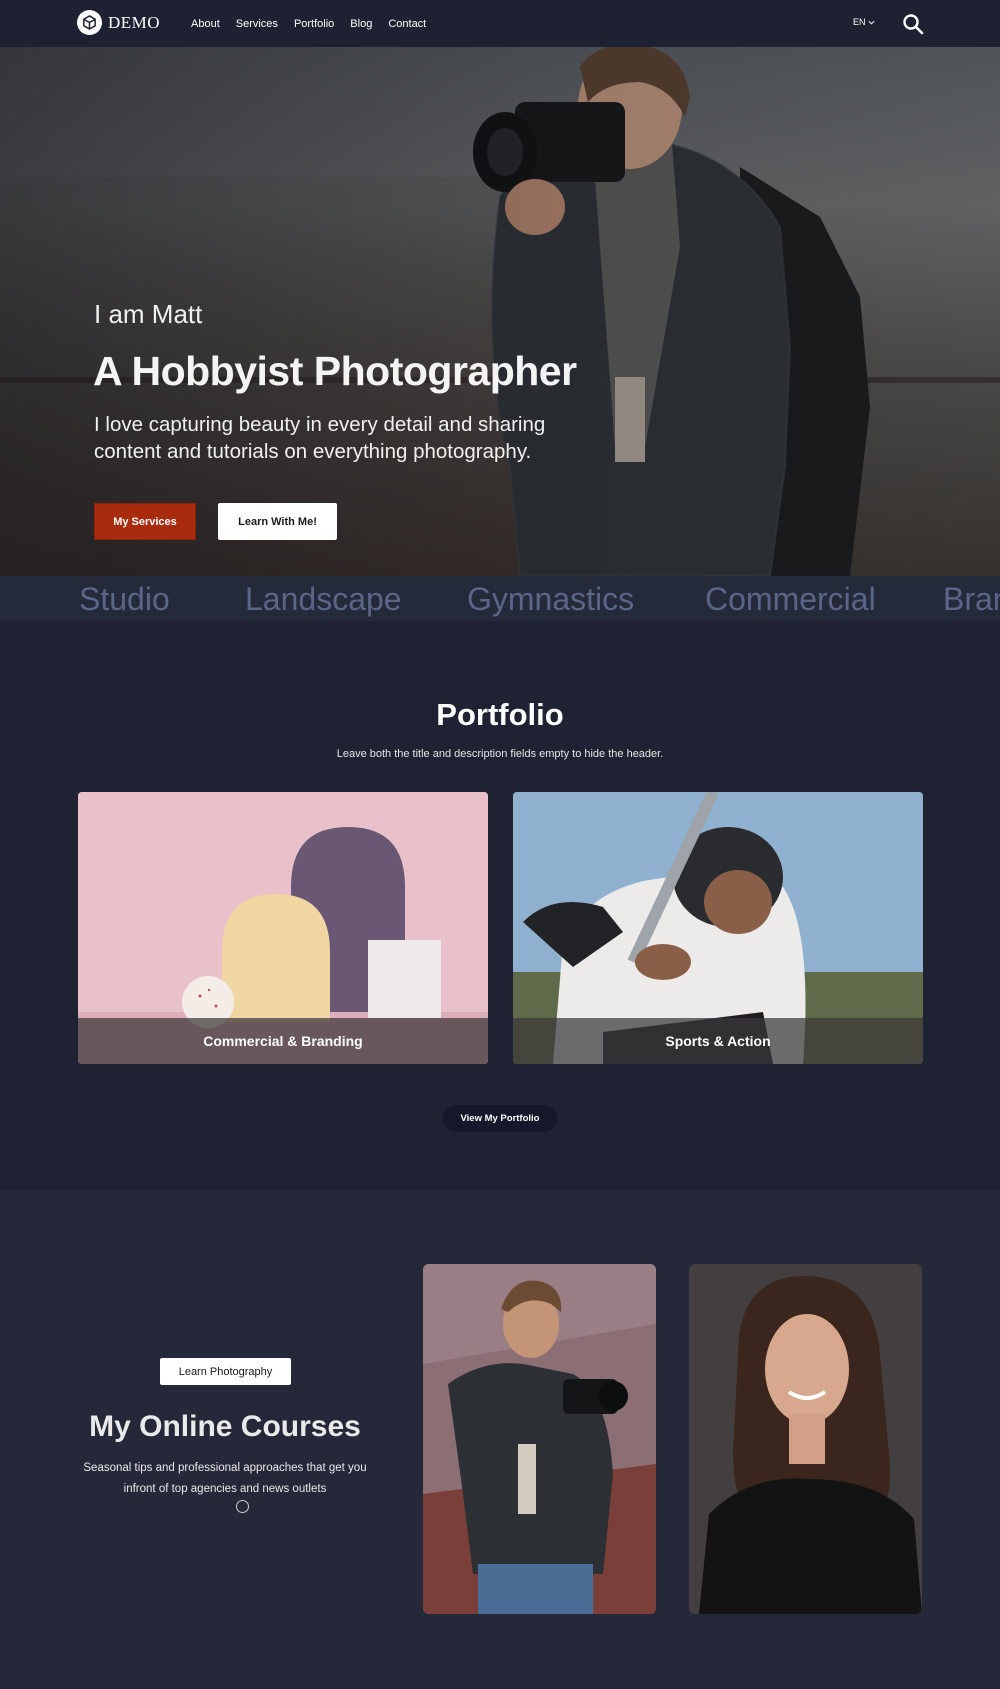 Image resolution: width=1000 pixels, height=1689 pixels. What do you see at coordinates (790, 599) in the screenshot?
I see `marquee-item: Commercial` at bounding box center [790, 599].